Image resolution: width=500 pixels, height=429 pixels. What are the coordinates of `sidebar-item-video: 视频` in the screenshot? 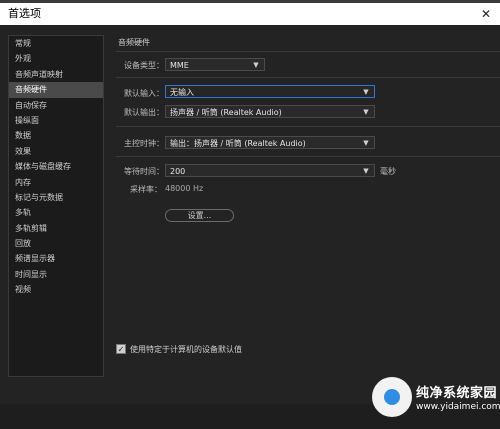 It's located at (56, 289).